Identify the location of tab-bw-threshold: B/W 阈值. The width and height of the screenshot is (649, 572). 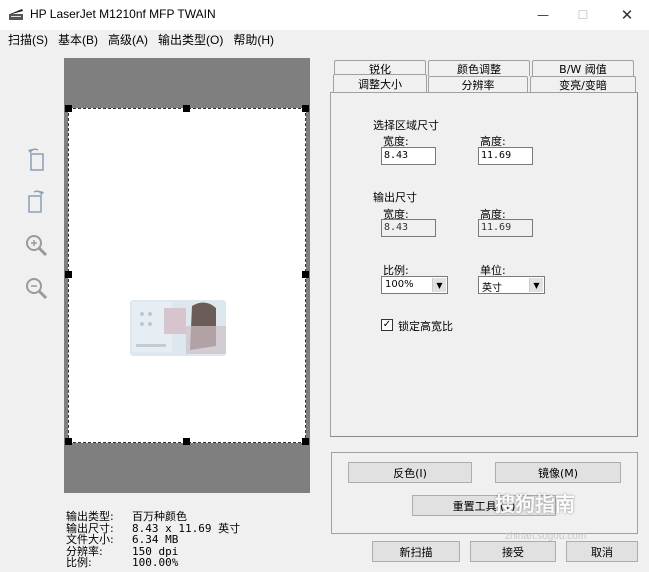
(583, 68).